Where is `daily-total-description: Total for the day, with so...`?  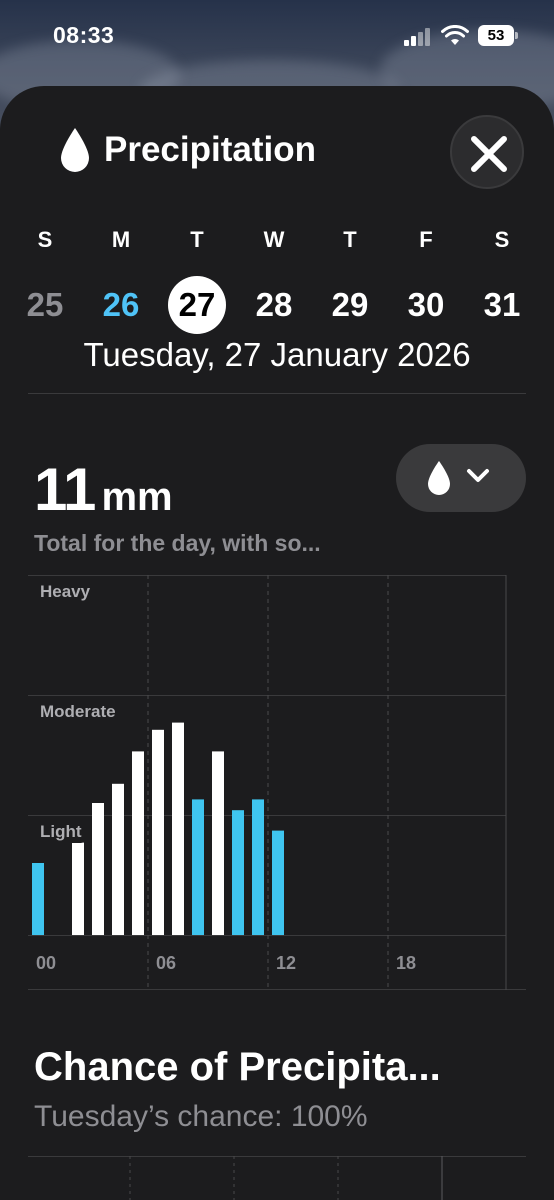
daily-total-description: Total for the day, with so... is located at coordinates (177, 543).